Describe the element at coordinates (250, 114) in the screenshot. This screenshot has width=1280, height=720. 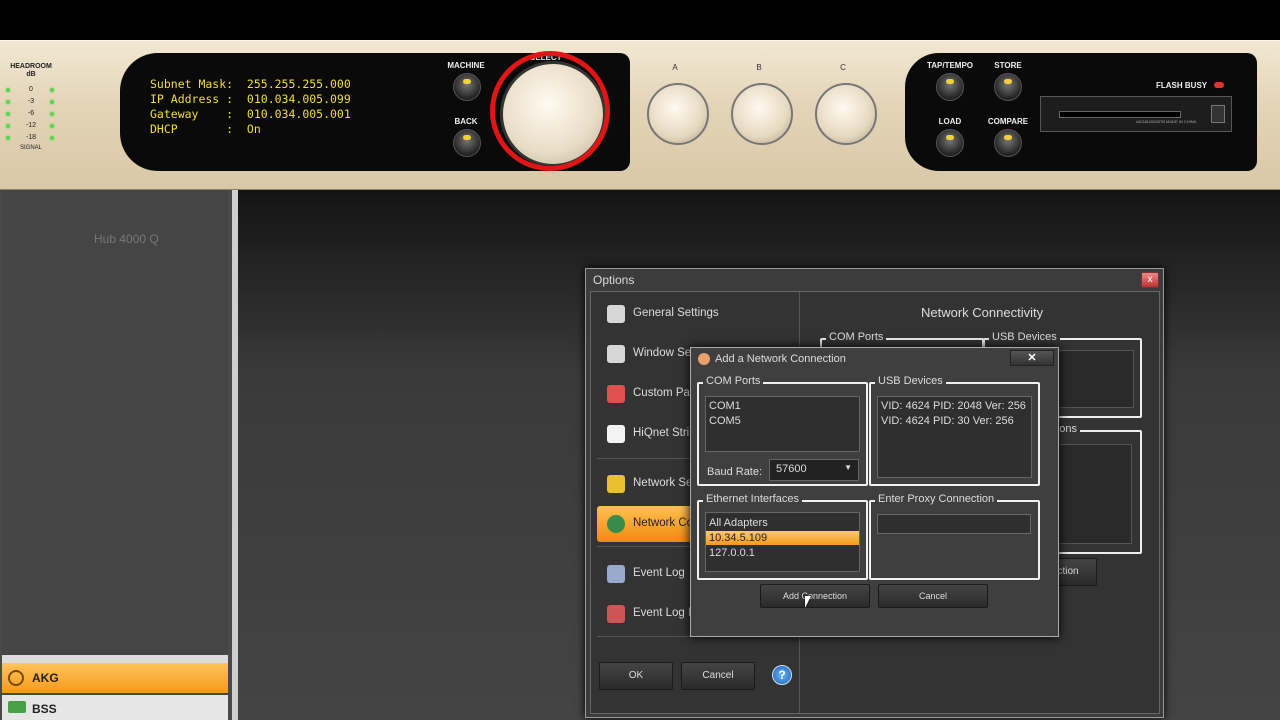
I see `lcd-line: Gateway : 010.034.005.001` at that location.